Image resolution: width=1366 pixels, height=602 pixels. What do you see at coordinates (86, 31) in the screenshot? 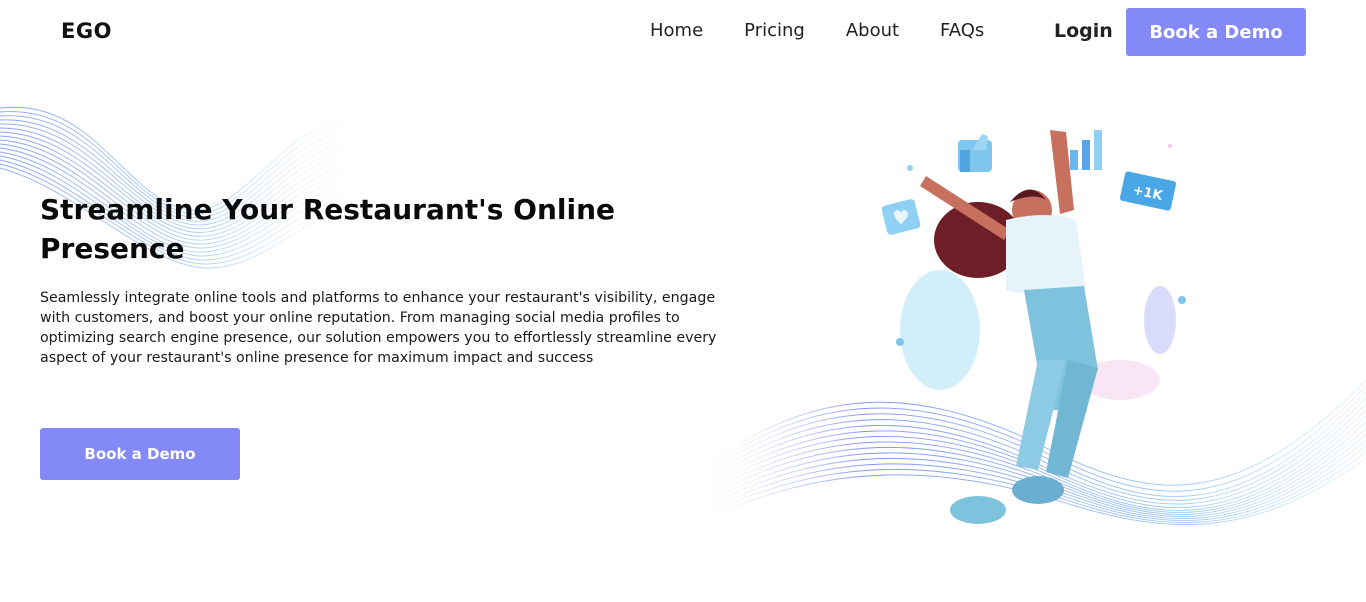
I see `brand-logo: EGO` at bounding box center [86, 31].